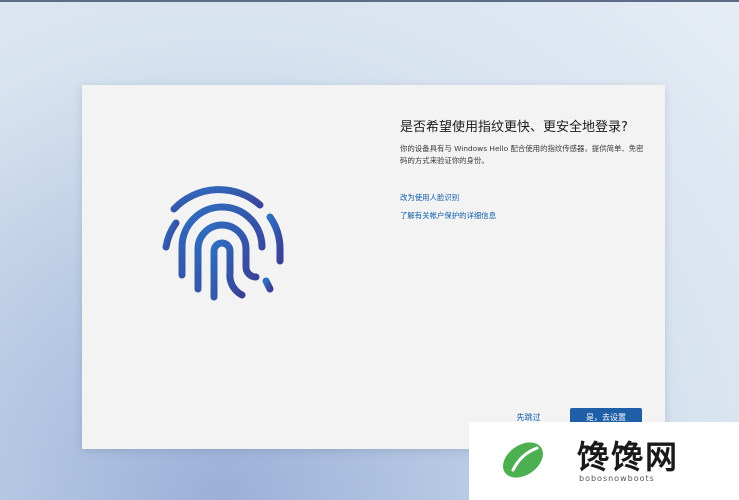 The image size is (739, 500). What do you see at coordinates (223, 243) in the screenshot?
I see `fingerprint-icon` at bounding box center [223, 243].